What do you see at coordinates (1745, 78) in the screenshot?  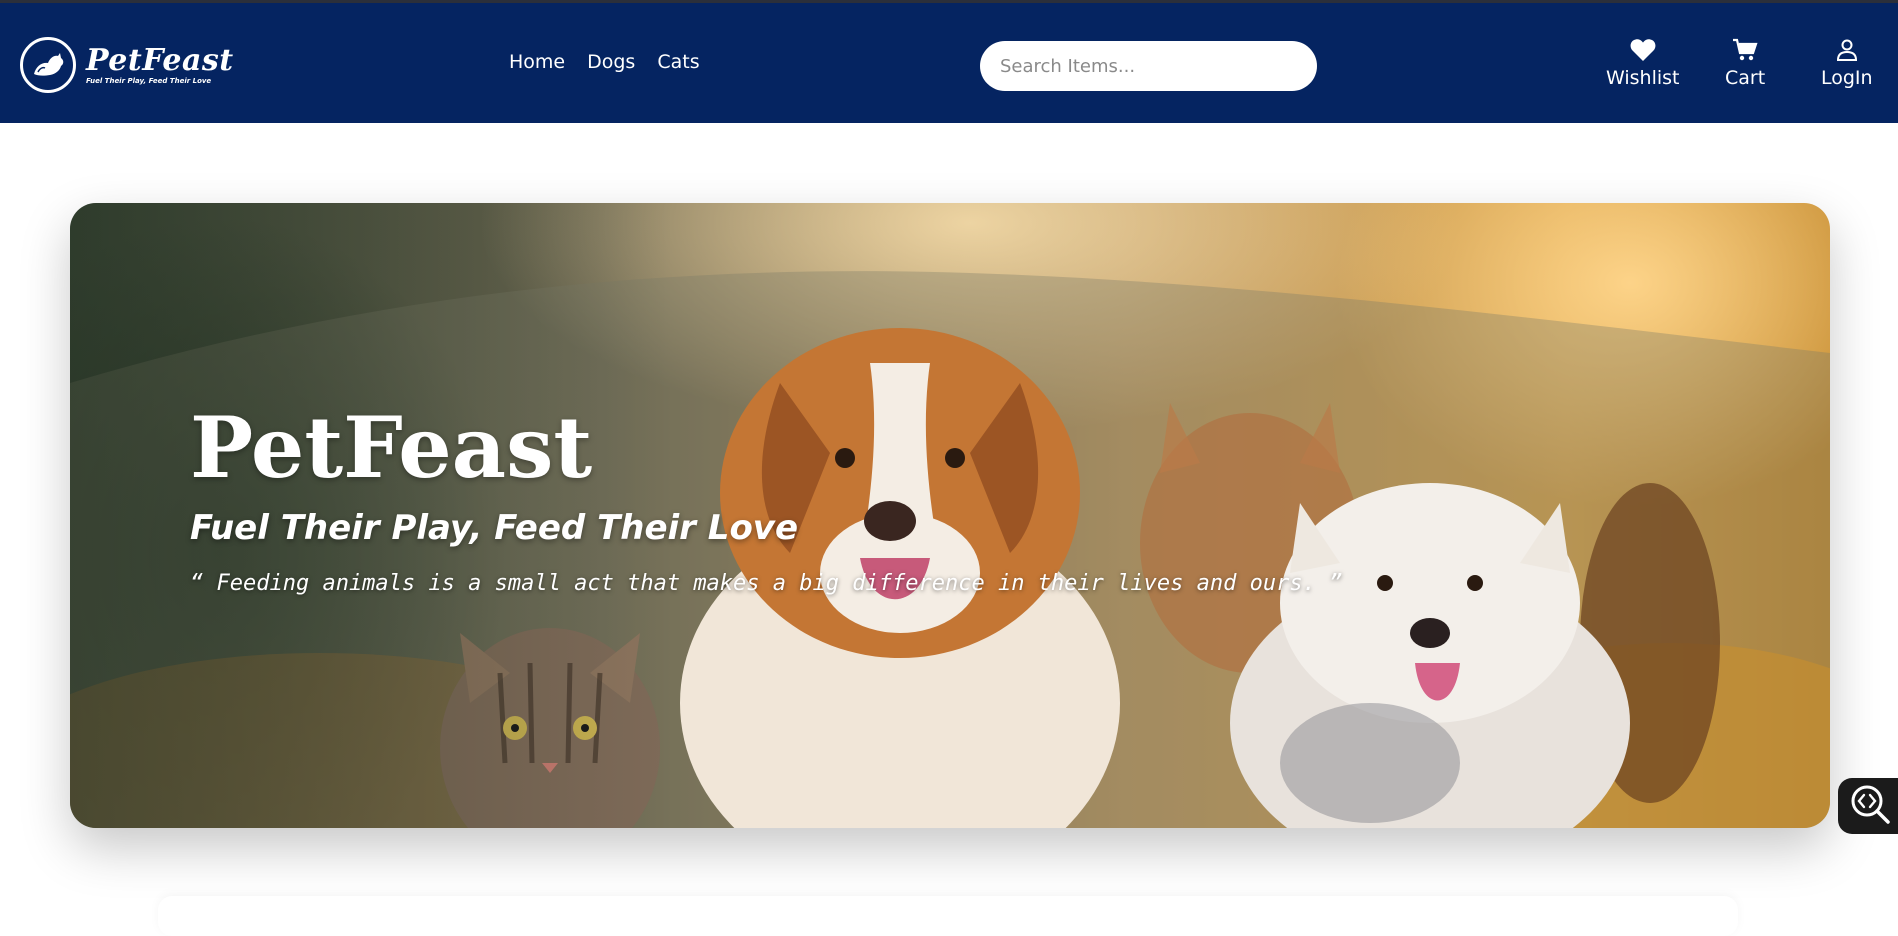 I see `cart-label: Cart` at bounding box center [1745, 78].